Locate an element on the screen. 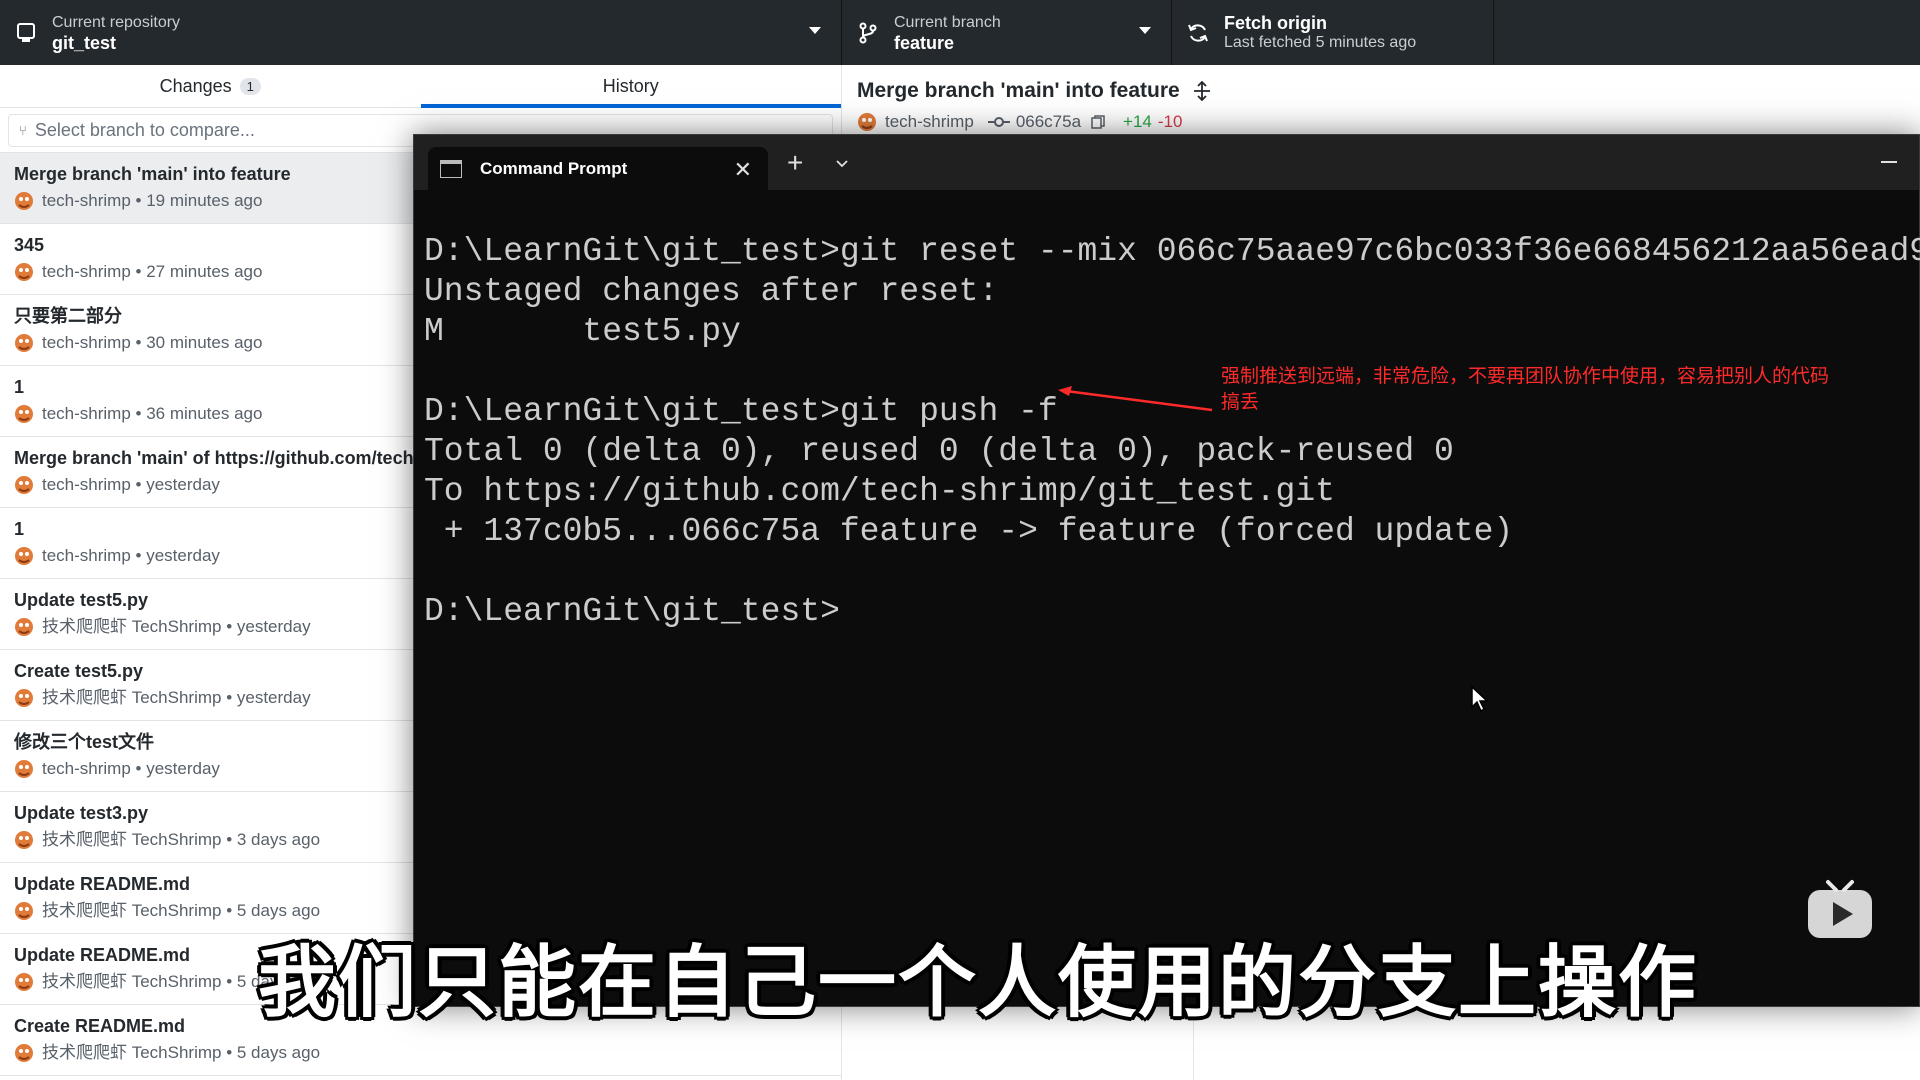 This screenshot has height=1080, width=1920. repo-value: git_test is located at coordinates (84, 42).